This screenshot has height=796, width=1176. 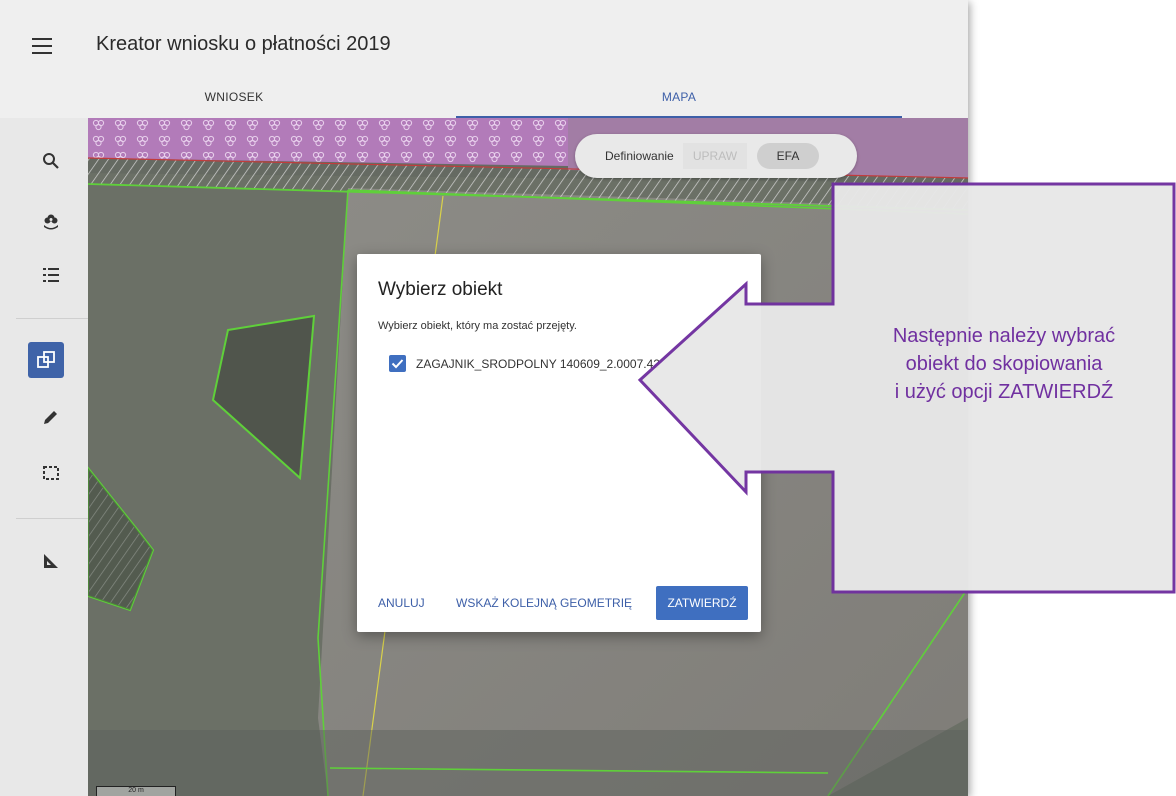 I want to click on callout-line-3: i użyć opcji ZATWIERDŹ, so click(x=1004, y=392).